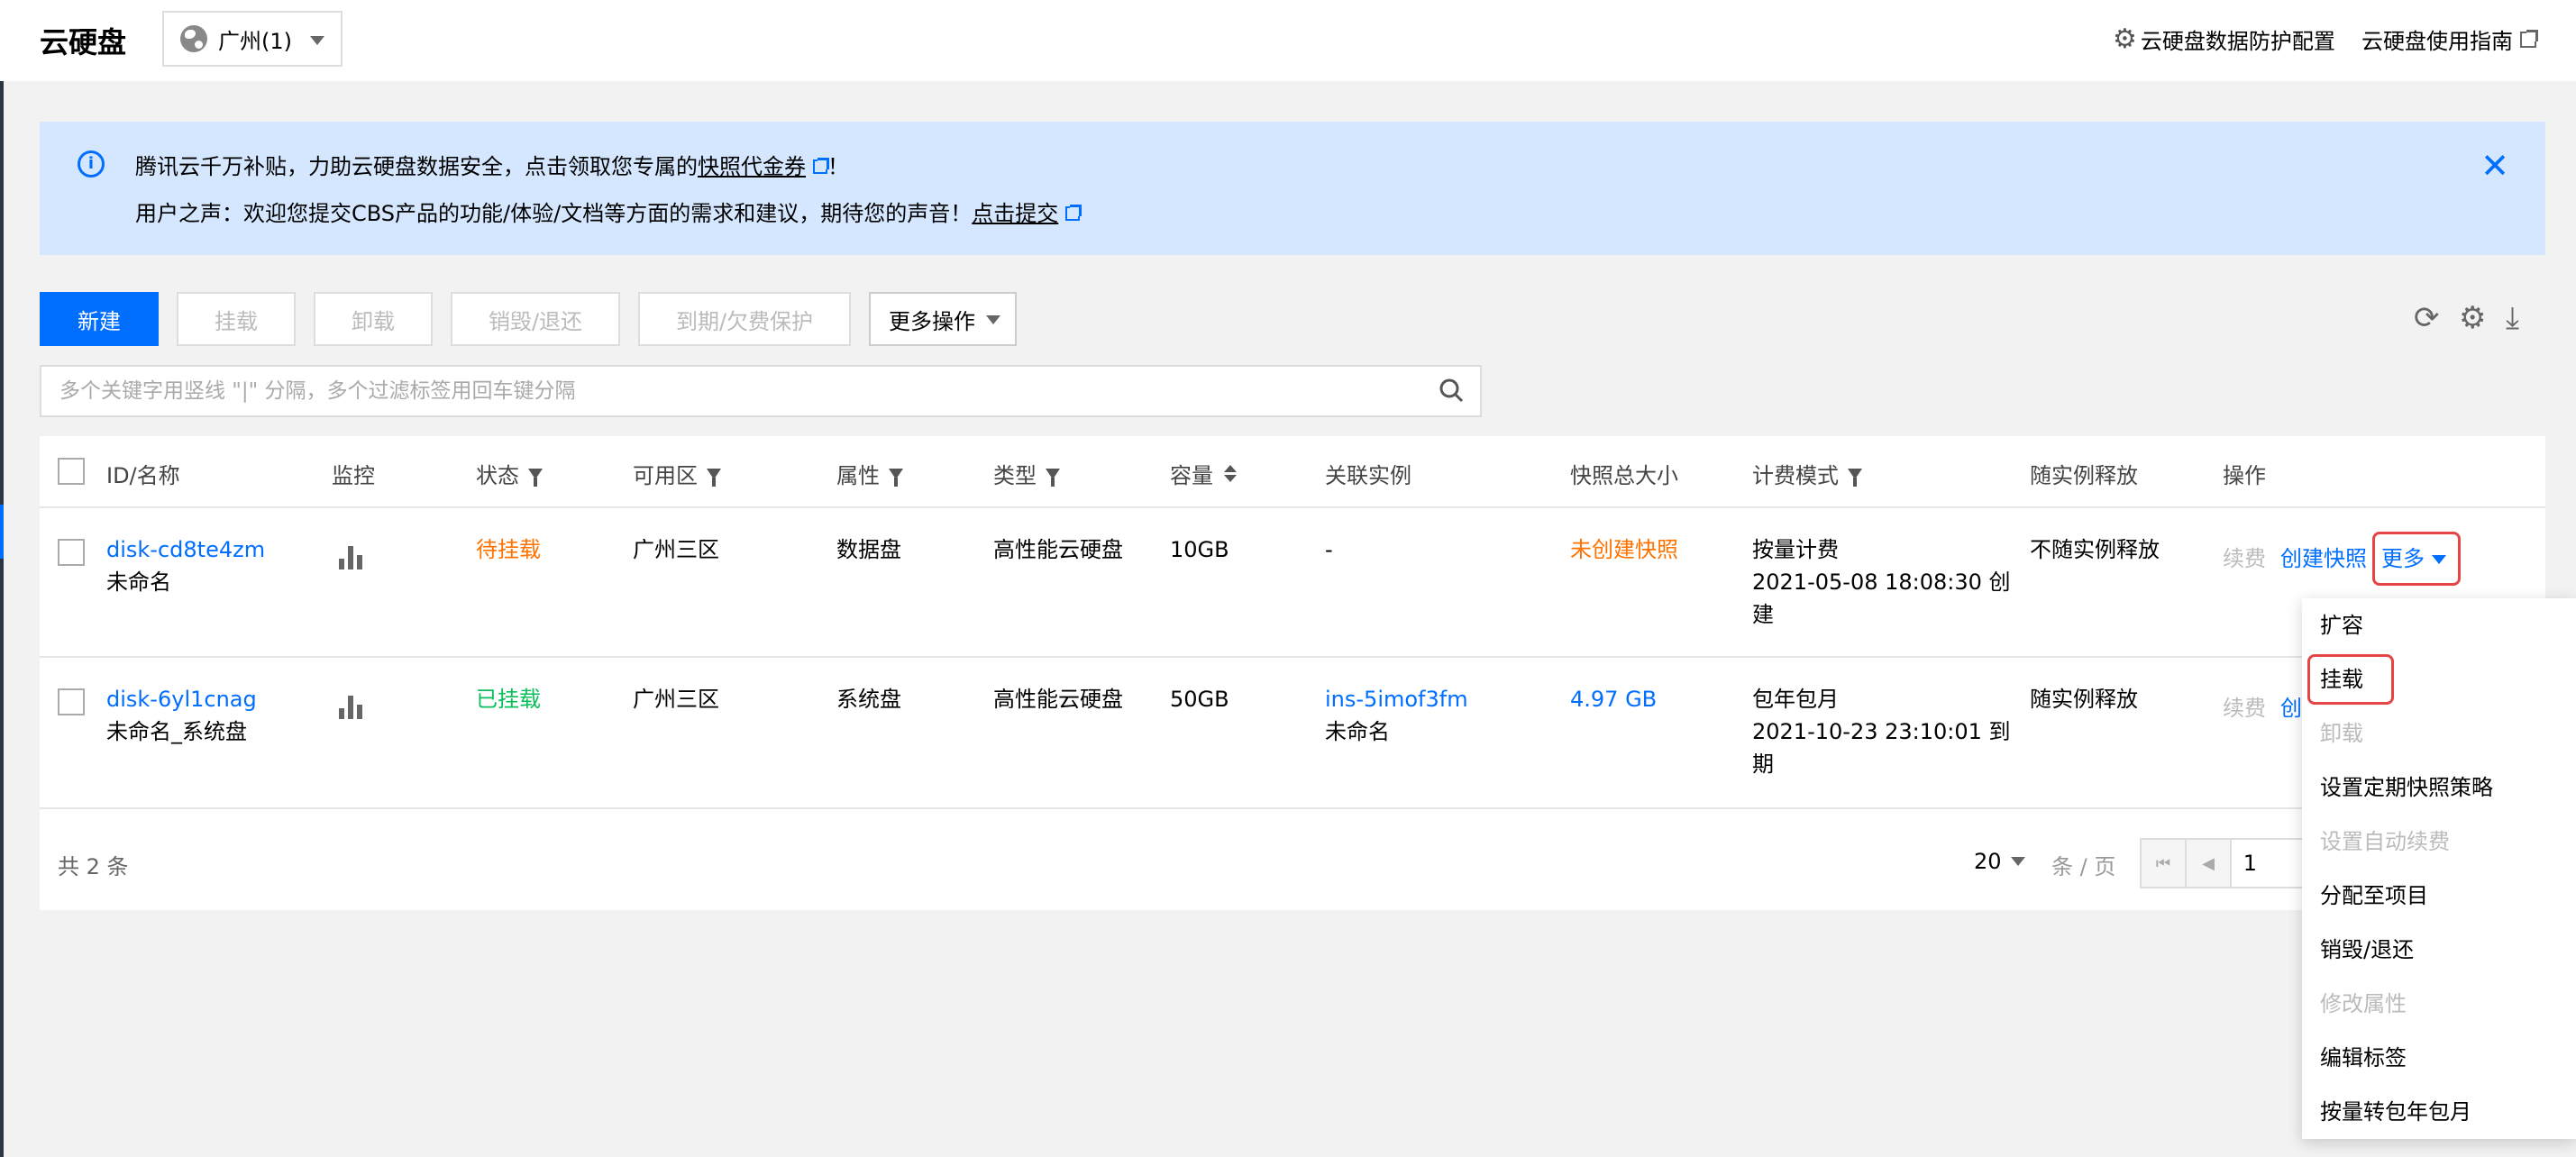 This screenshot has width=2576, height=1157. I want to click on attr-cell: 数据盘, so click(869, 549).